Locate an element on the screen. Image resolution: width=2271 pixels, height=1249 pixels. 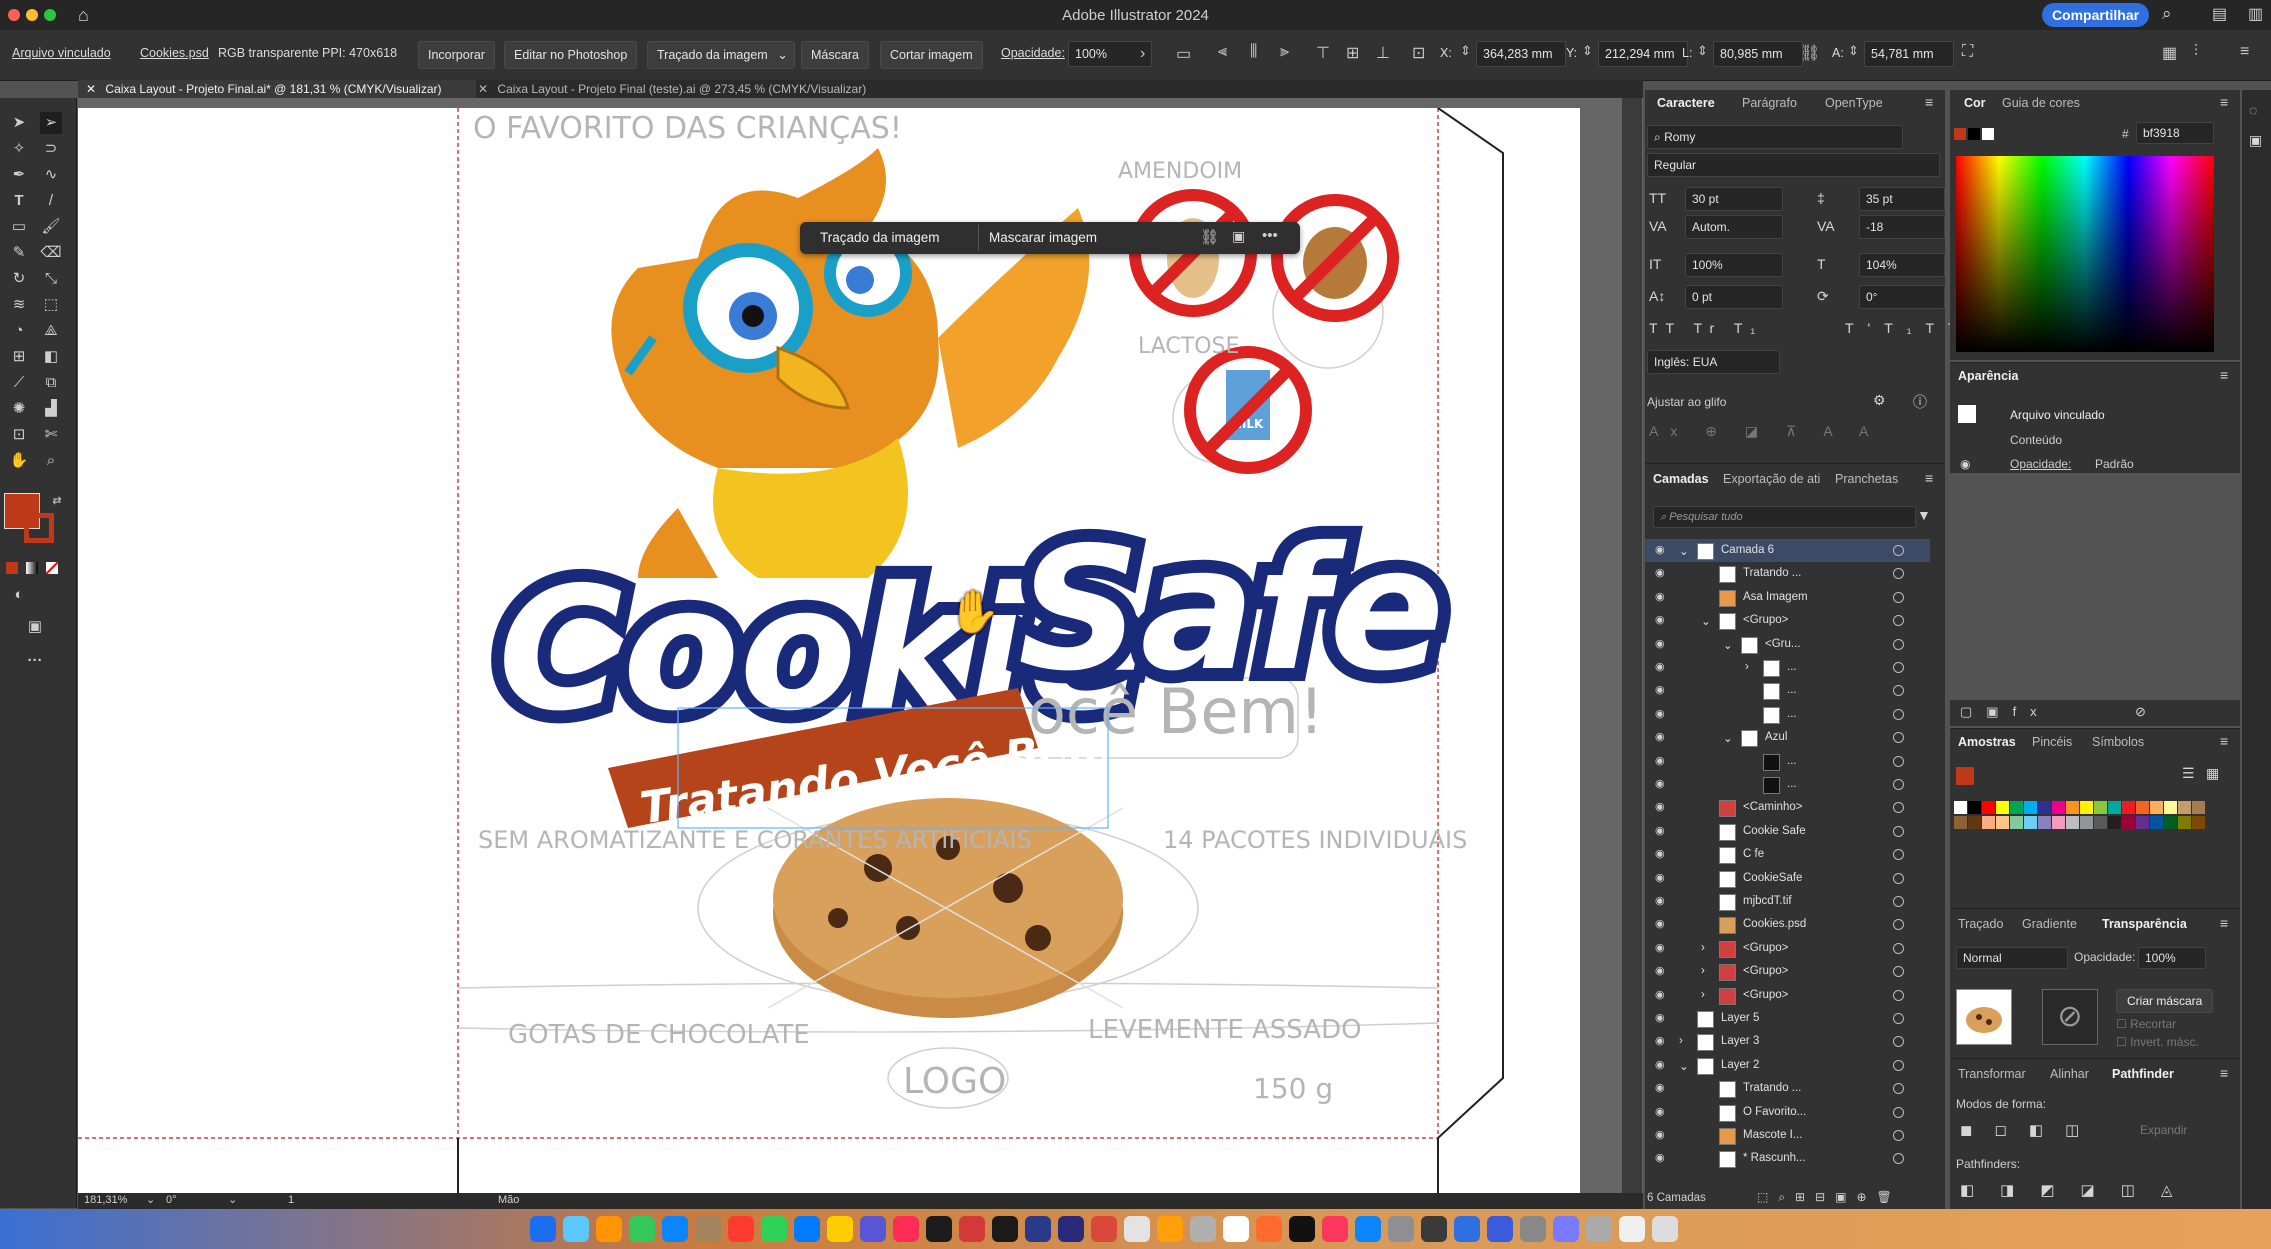
expand-button: Expandir is located at coordinates (2163, 1130).